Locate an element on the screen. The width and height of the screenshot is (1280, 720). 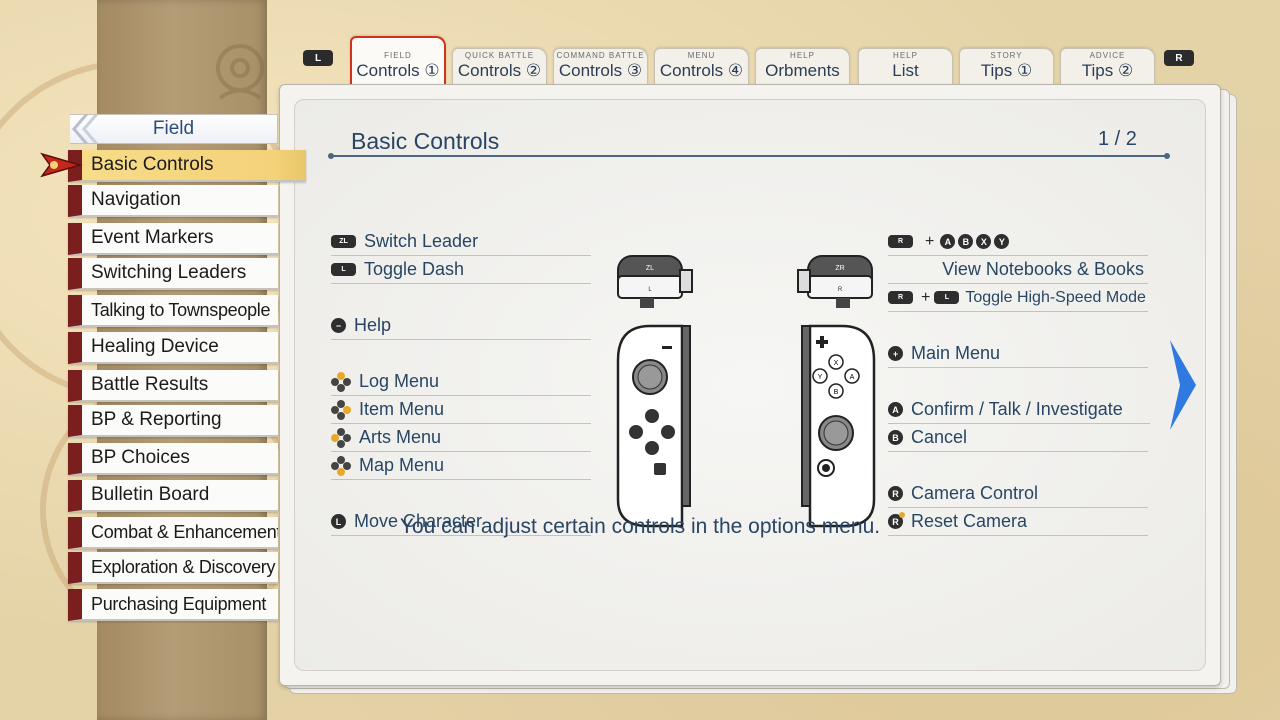
control-cancel: B Cancel is located at coordinates (1018, 438).